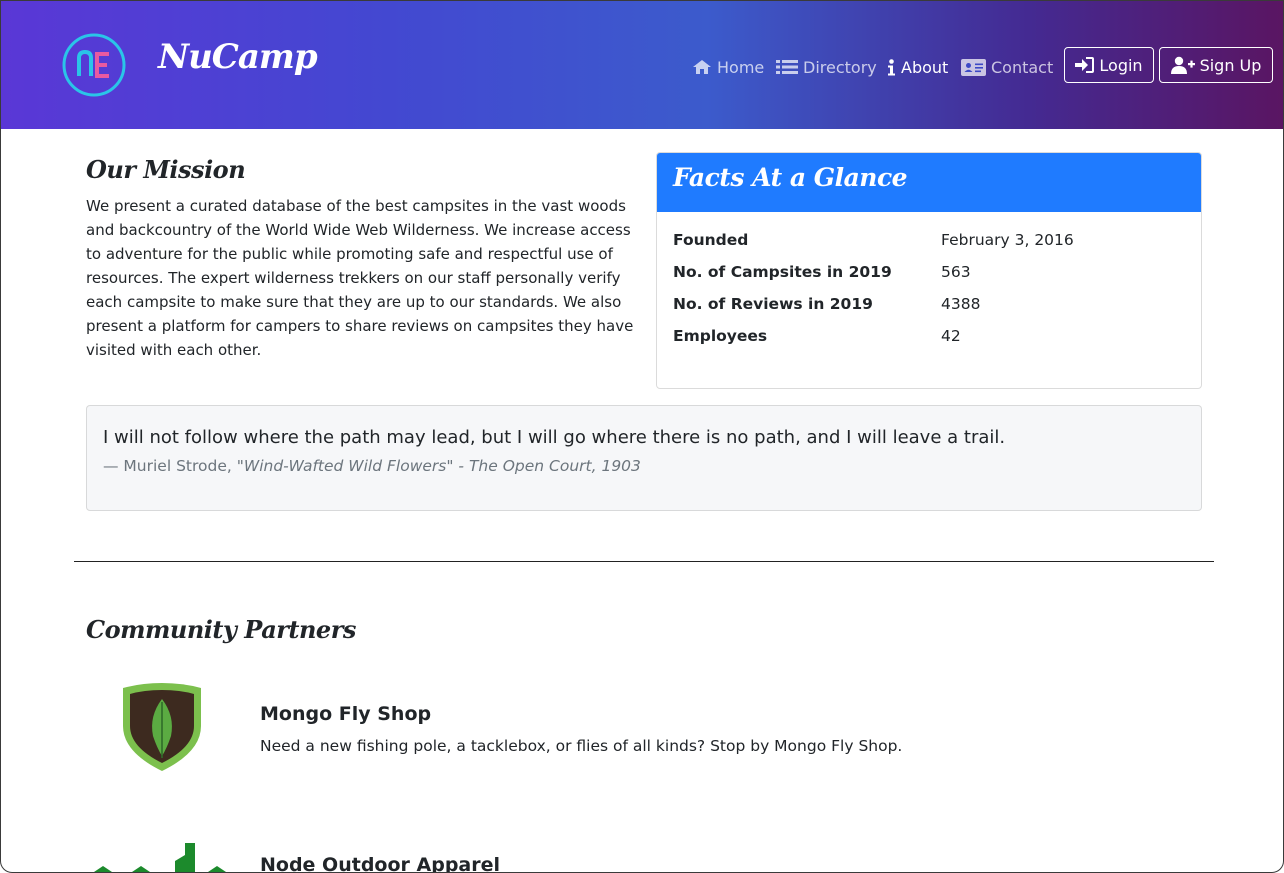  What do you see at coordinates (221, 629) in the screenshot?
I see `partners-heading: Community Partners` at bounding box center [221, 629].